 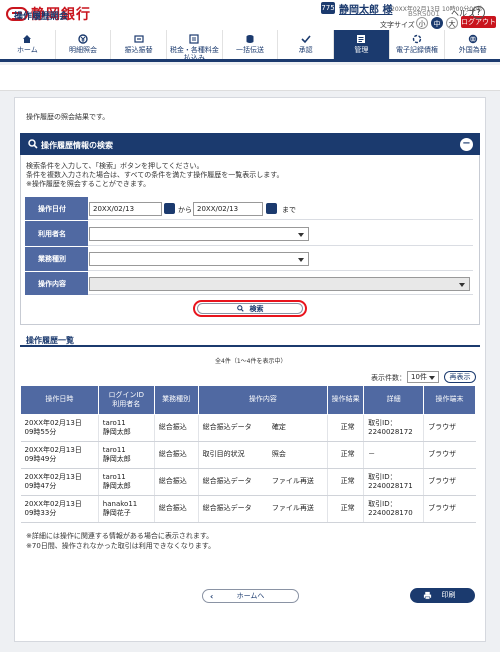 I want to click on nav-label: 外国為替, so click(x=472, y=50).